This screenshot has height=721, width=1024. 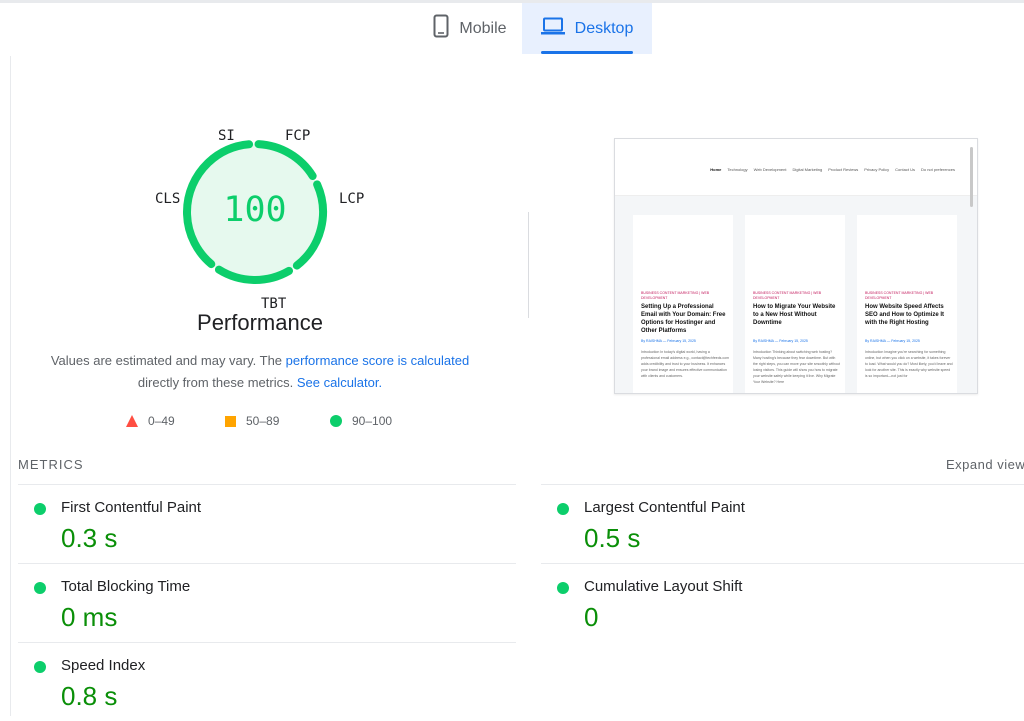 I want to click on thumb-nav-item: Contact Us, so click(x=905, y=169).